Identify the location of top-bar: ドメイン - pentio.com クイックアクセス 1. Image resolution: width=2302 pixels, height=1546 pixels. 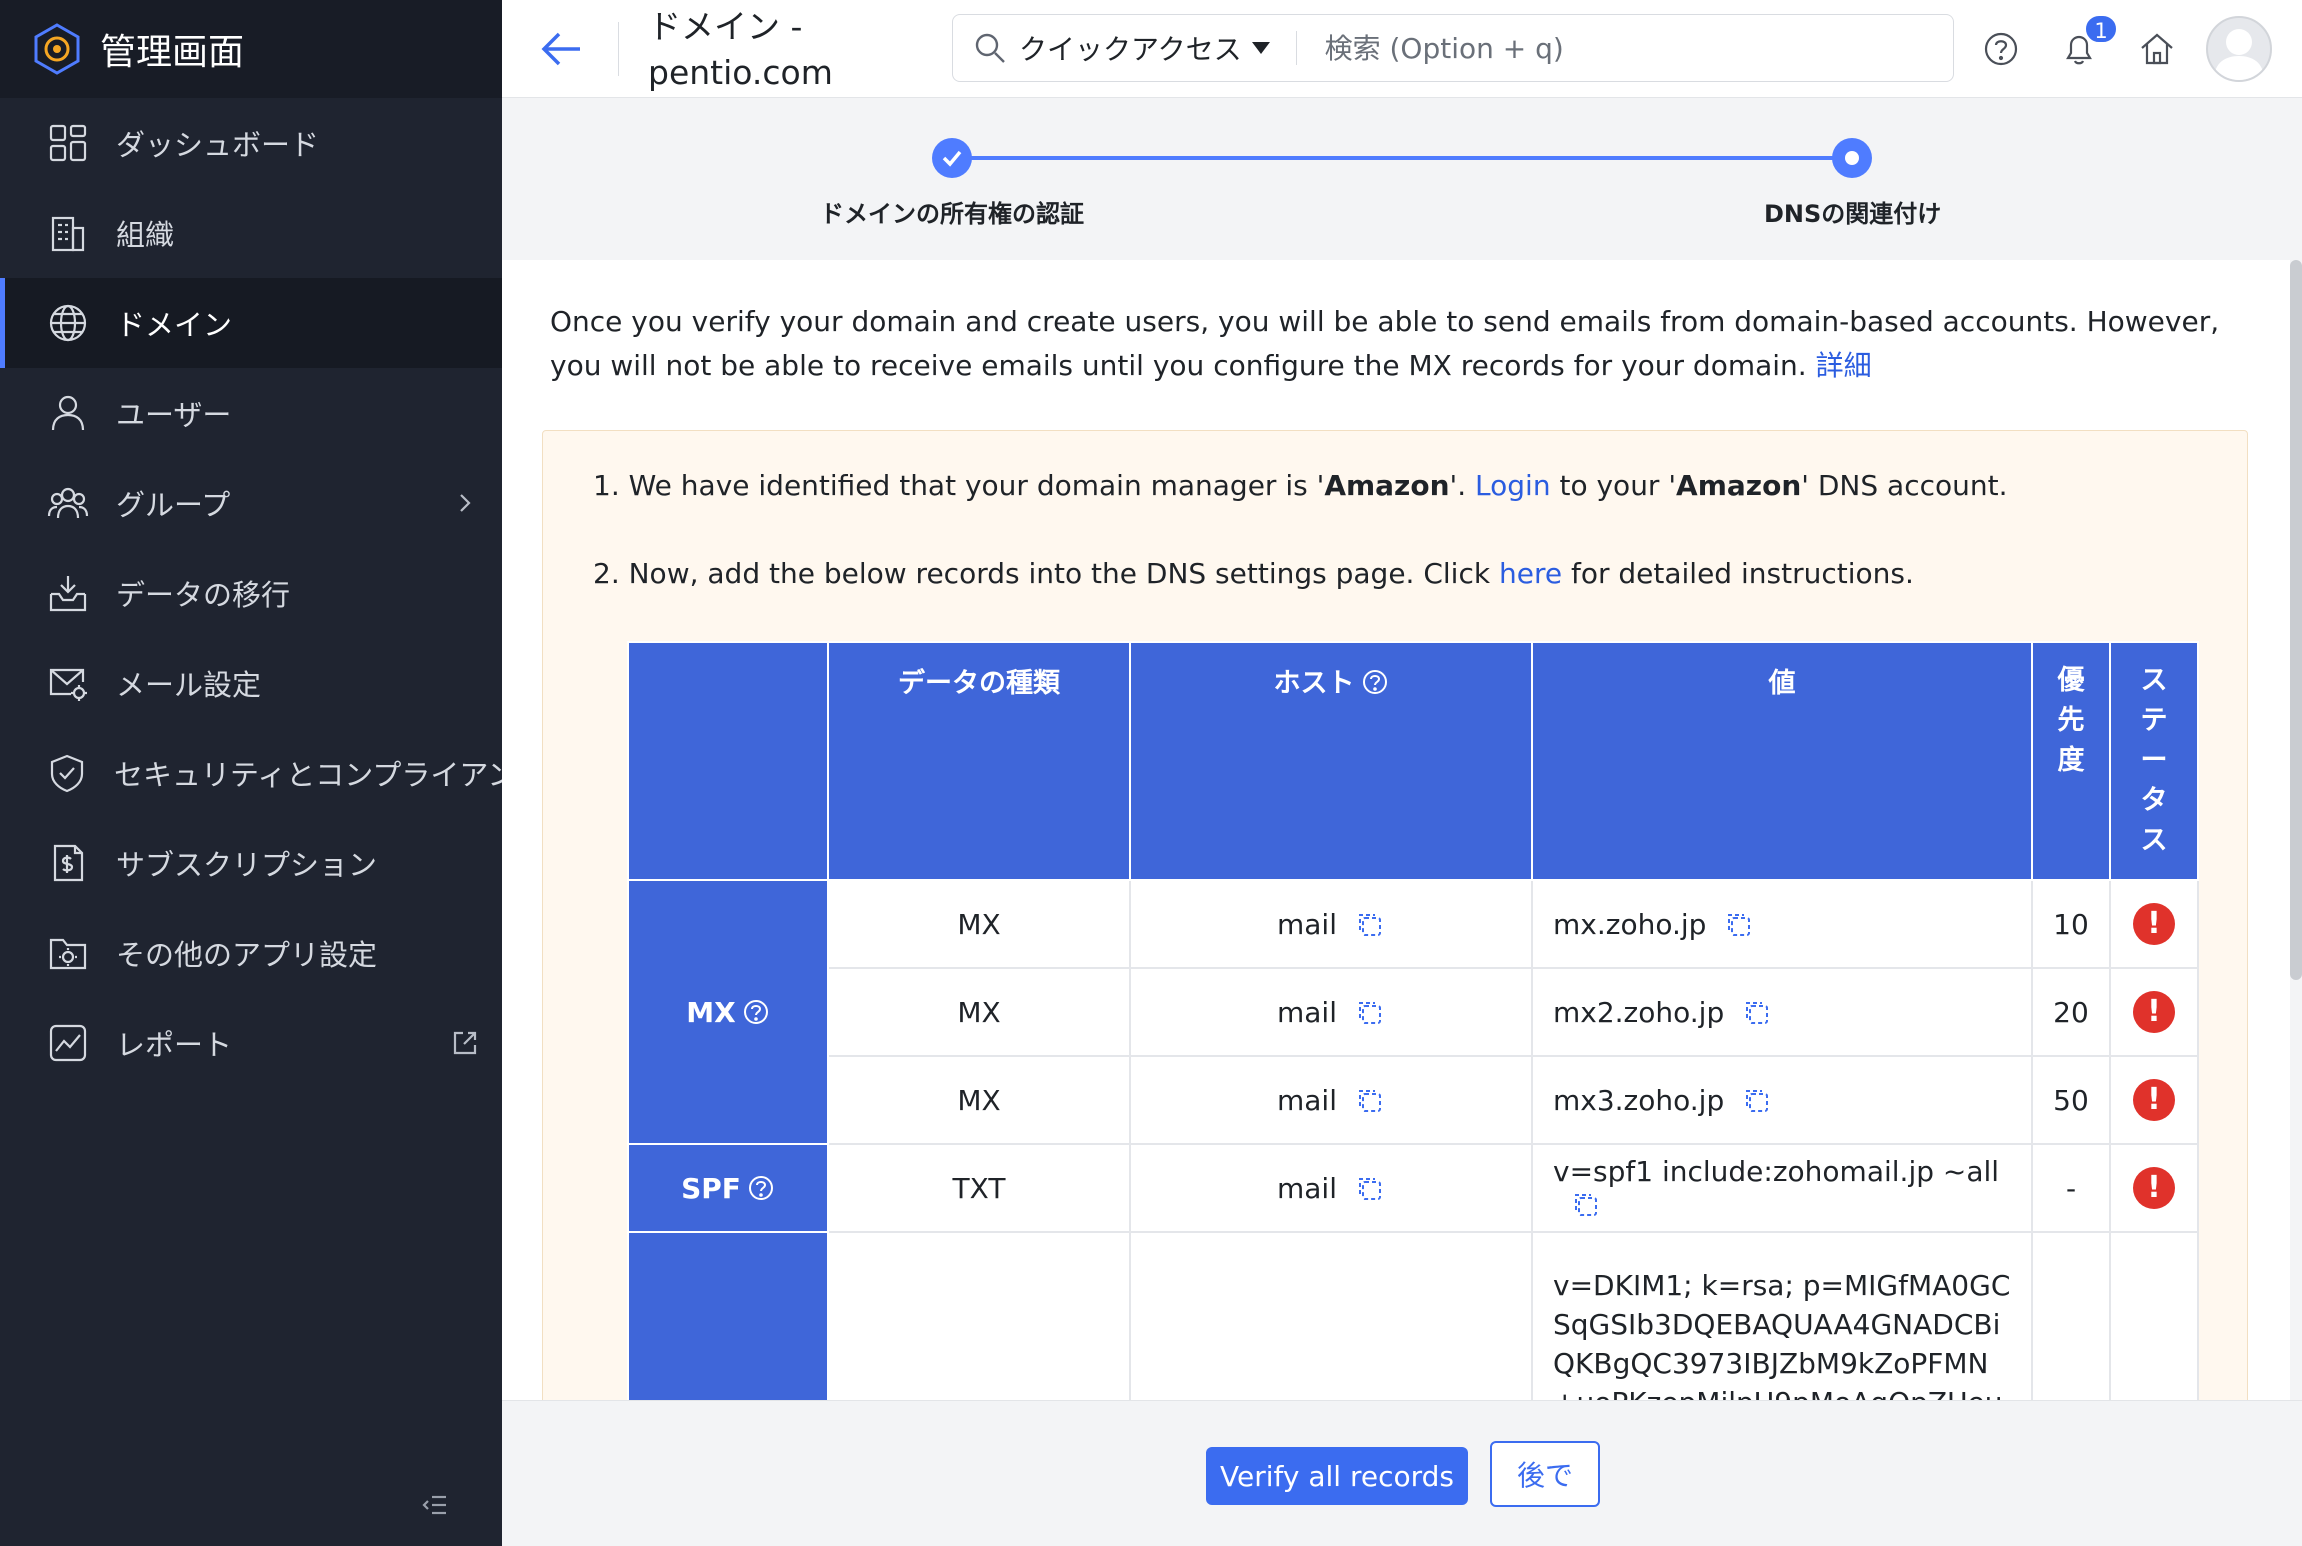
(1402, 49).